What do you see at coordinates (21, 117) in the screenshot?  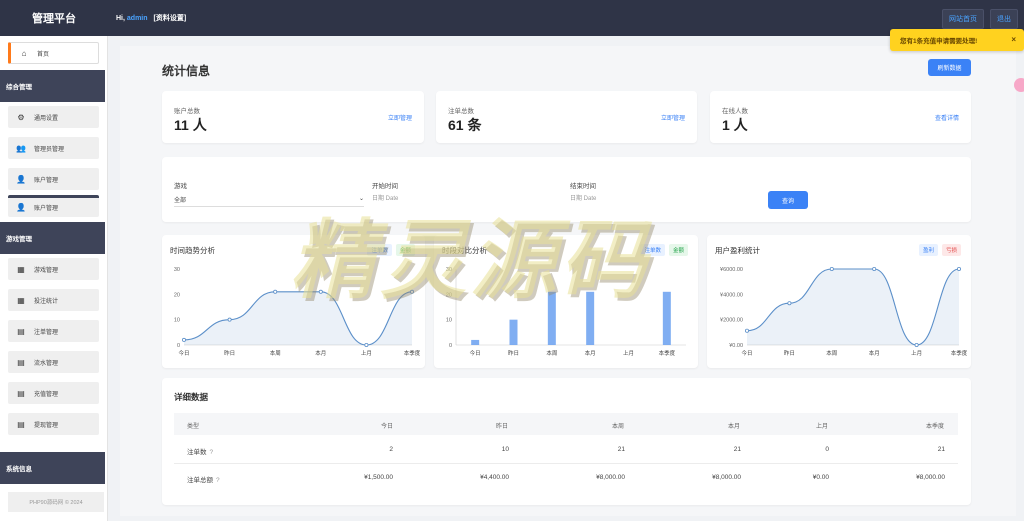 I see `gear-icon: ⚙` at bounding box center [21, 117].